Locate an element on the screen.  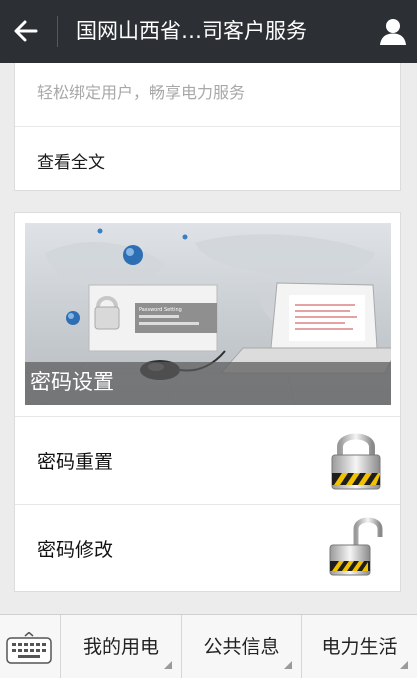
top-bar: 国网山西省…司客户服务 is located at coordinates (208, 31).